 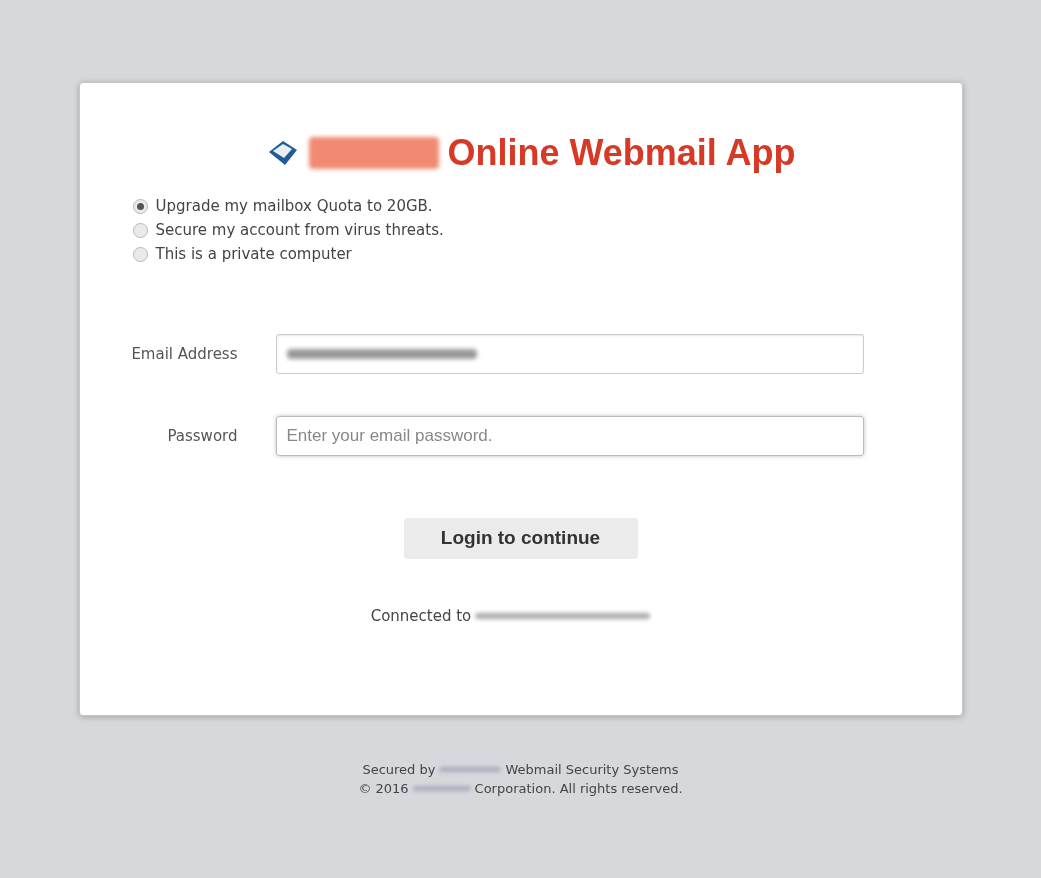 I want to click on app-title: Online Webmail App, so click(x=621, y=153).